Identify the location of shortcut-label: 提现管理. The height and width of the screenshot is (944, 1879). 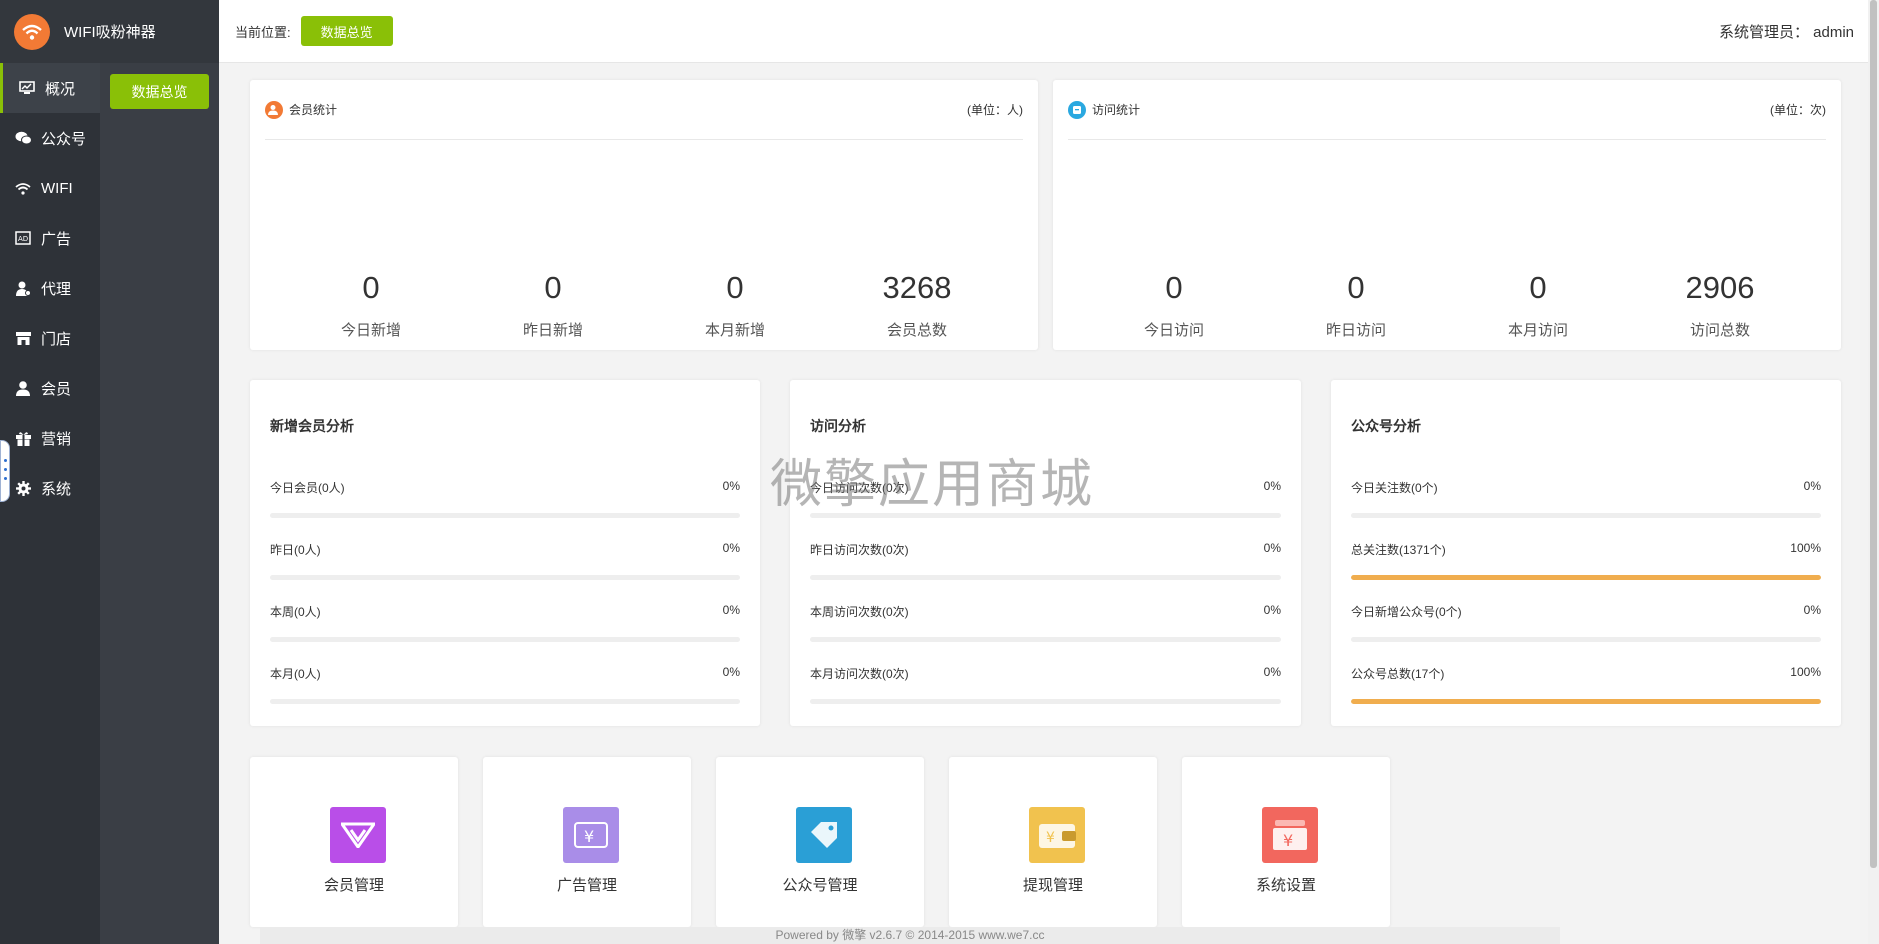
(1052, 885).